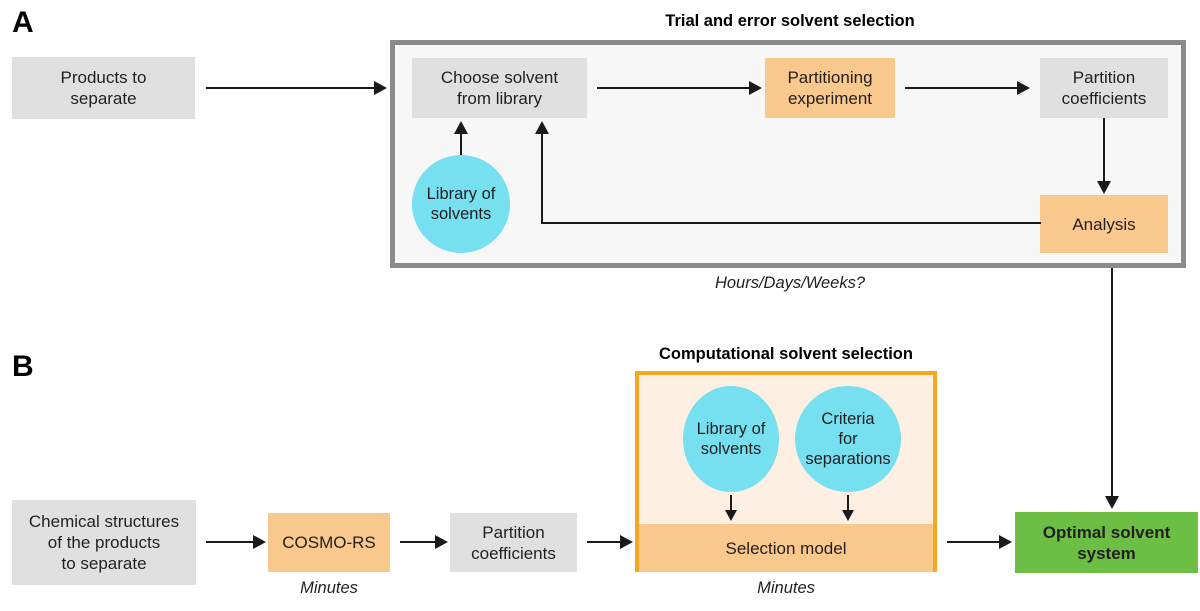  What do you see at coordinates (1023, 88) in the screenshot?
I see `connector-partitioning-to-coefficients-arrowhead` at bounding box center [1023, 88].